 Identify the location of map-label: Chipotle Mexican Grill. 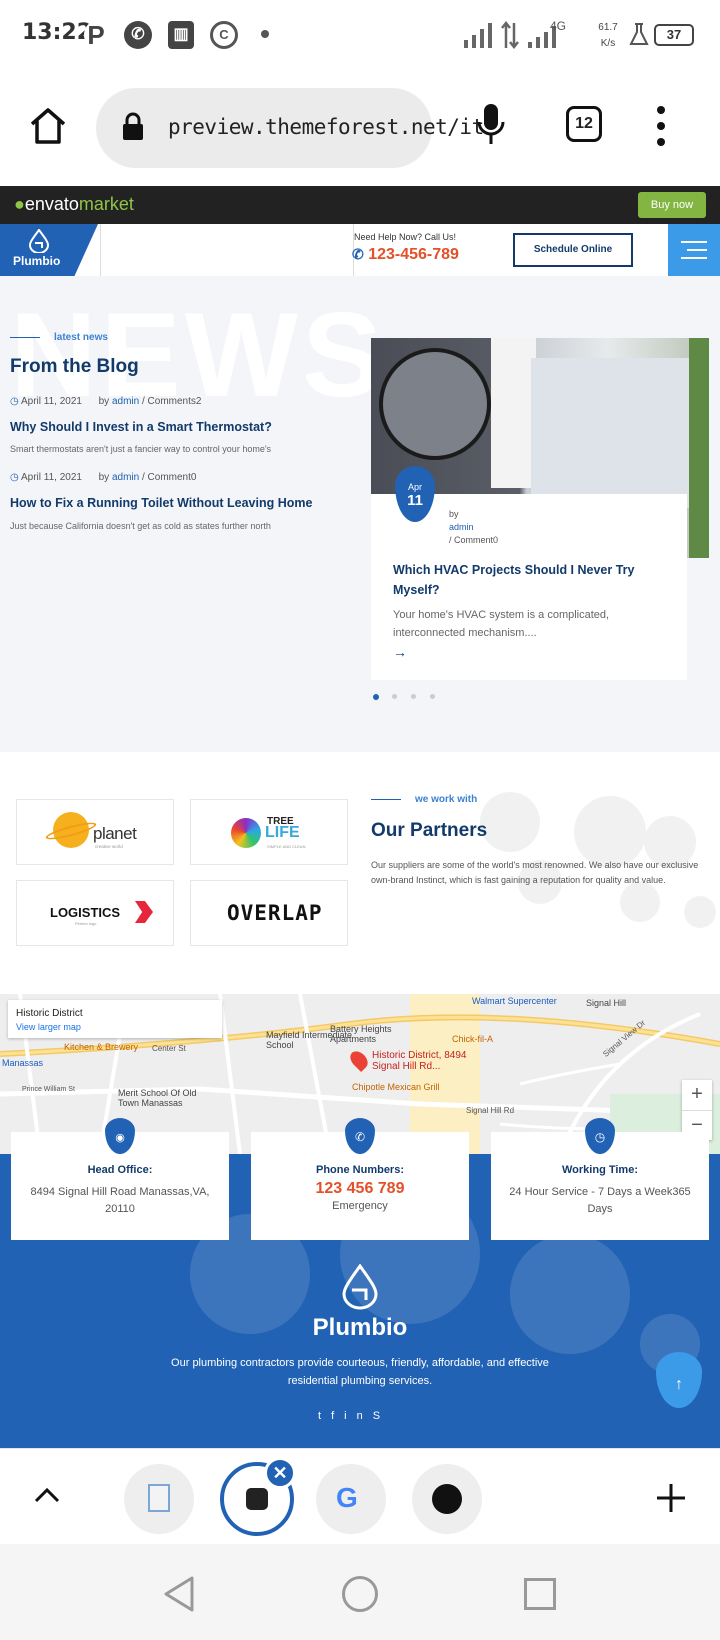
(396, 1087).